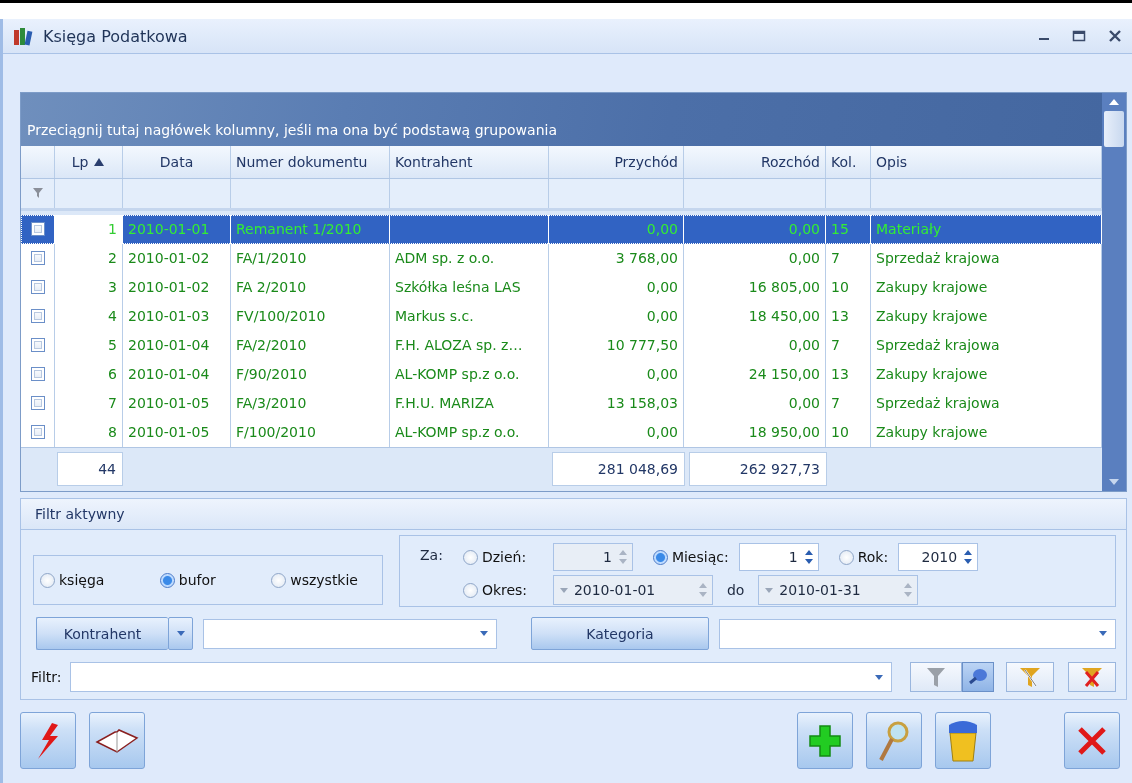 Image resolution: width=1132 pixels, height=783 pixels. What do you see at coordinates (431, 555) in the screenshot?
I see `period-label: Za:` at bounding box center [431, 555].